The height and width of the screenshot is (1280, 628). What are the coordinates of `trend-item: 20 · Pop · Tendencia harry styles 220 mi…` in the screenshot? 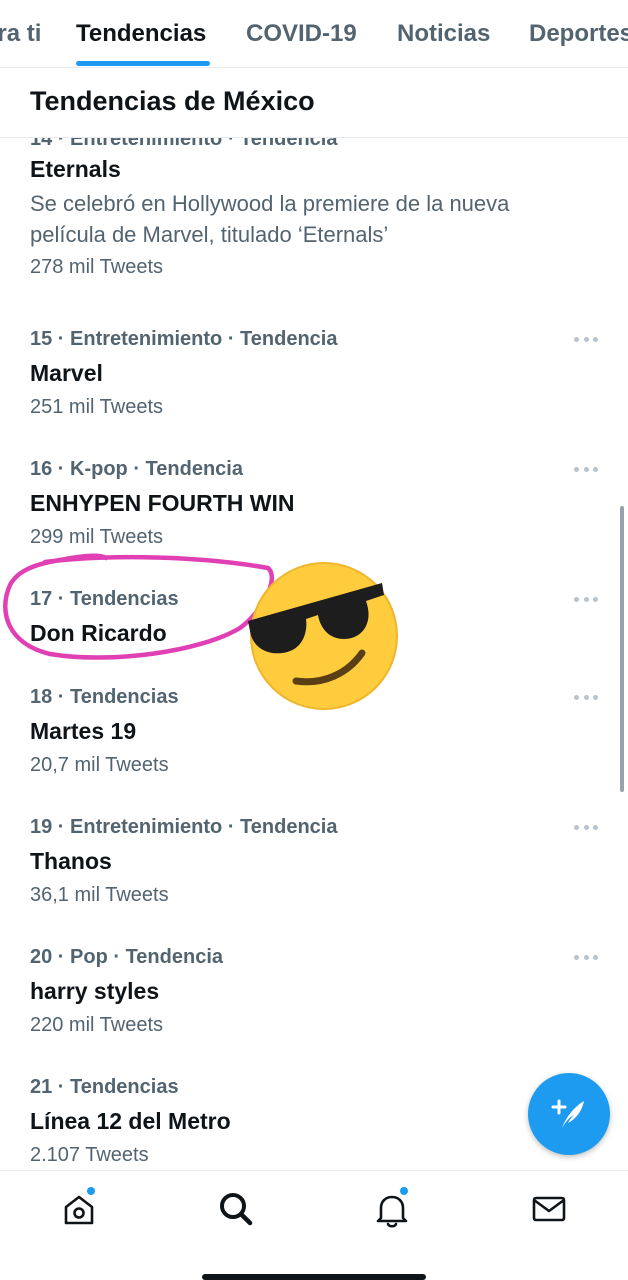 It's located at (314, 996).